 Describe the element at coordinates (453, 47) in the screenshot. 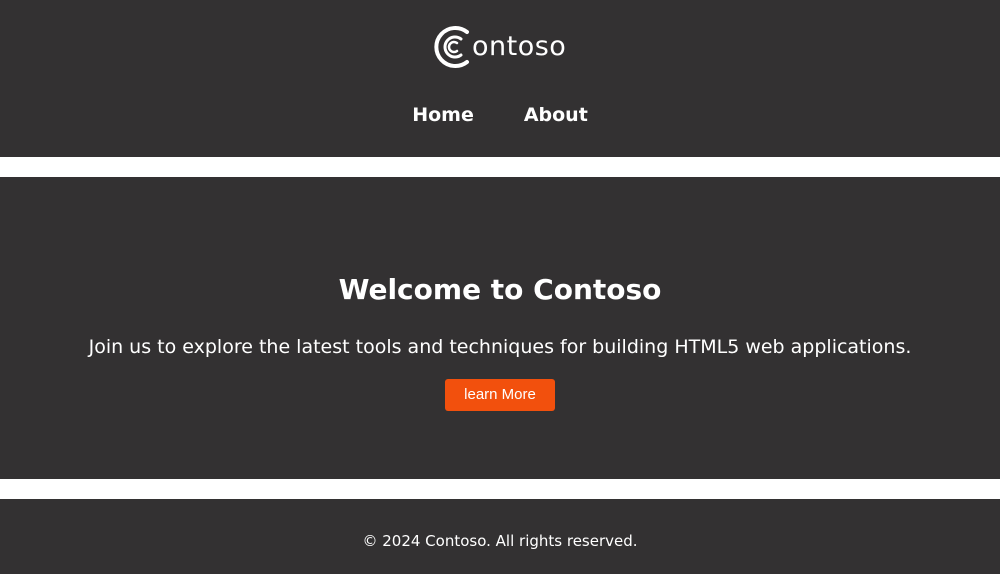

I see `contoso-c-logo-icon` at that location.